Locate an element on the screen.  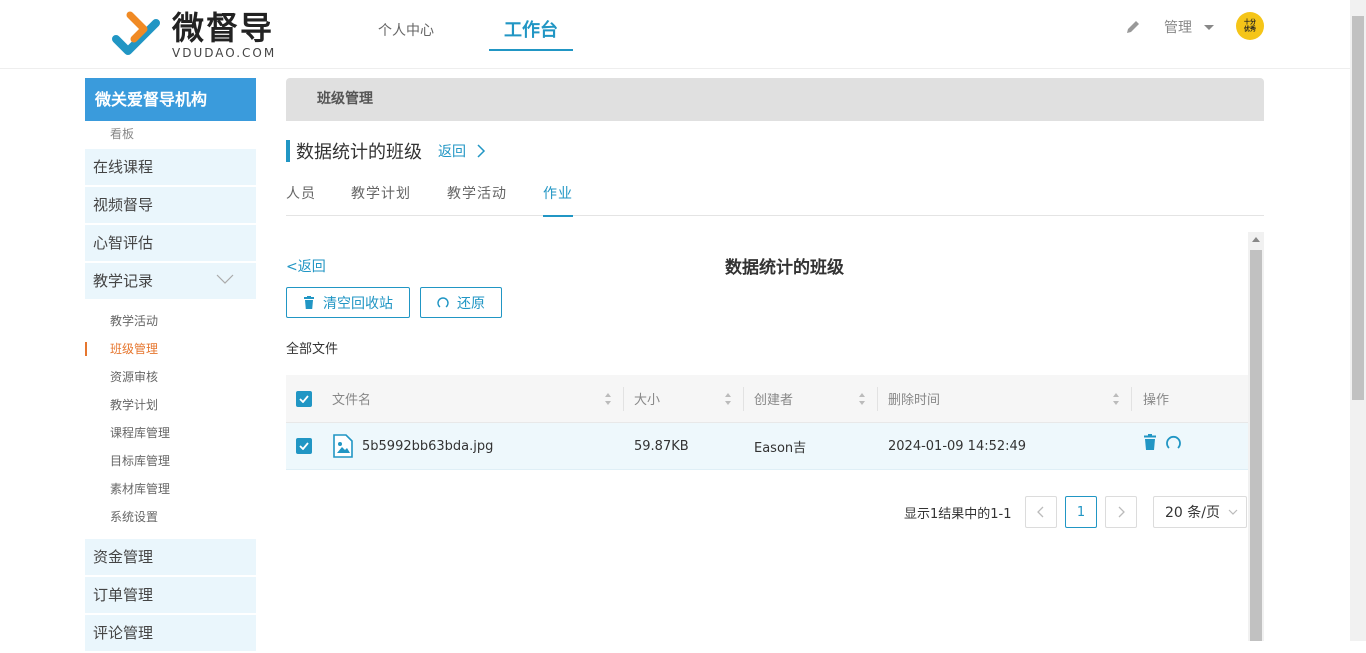
page-title-row: 数据统计的班级 返回 is located at coordinates (386, 151).